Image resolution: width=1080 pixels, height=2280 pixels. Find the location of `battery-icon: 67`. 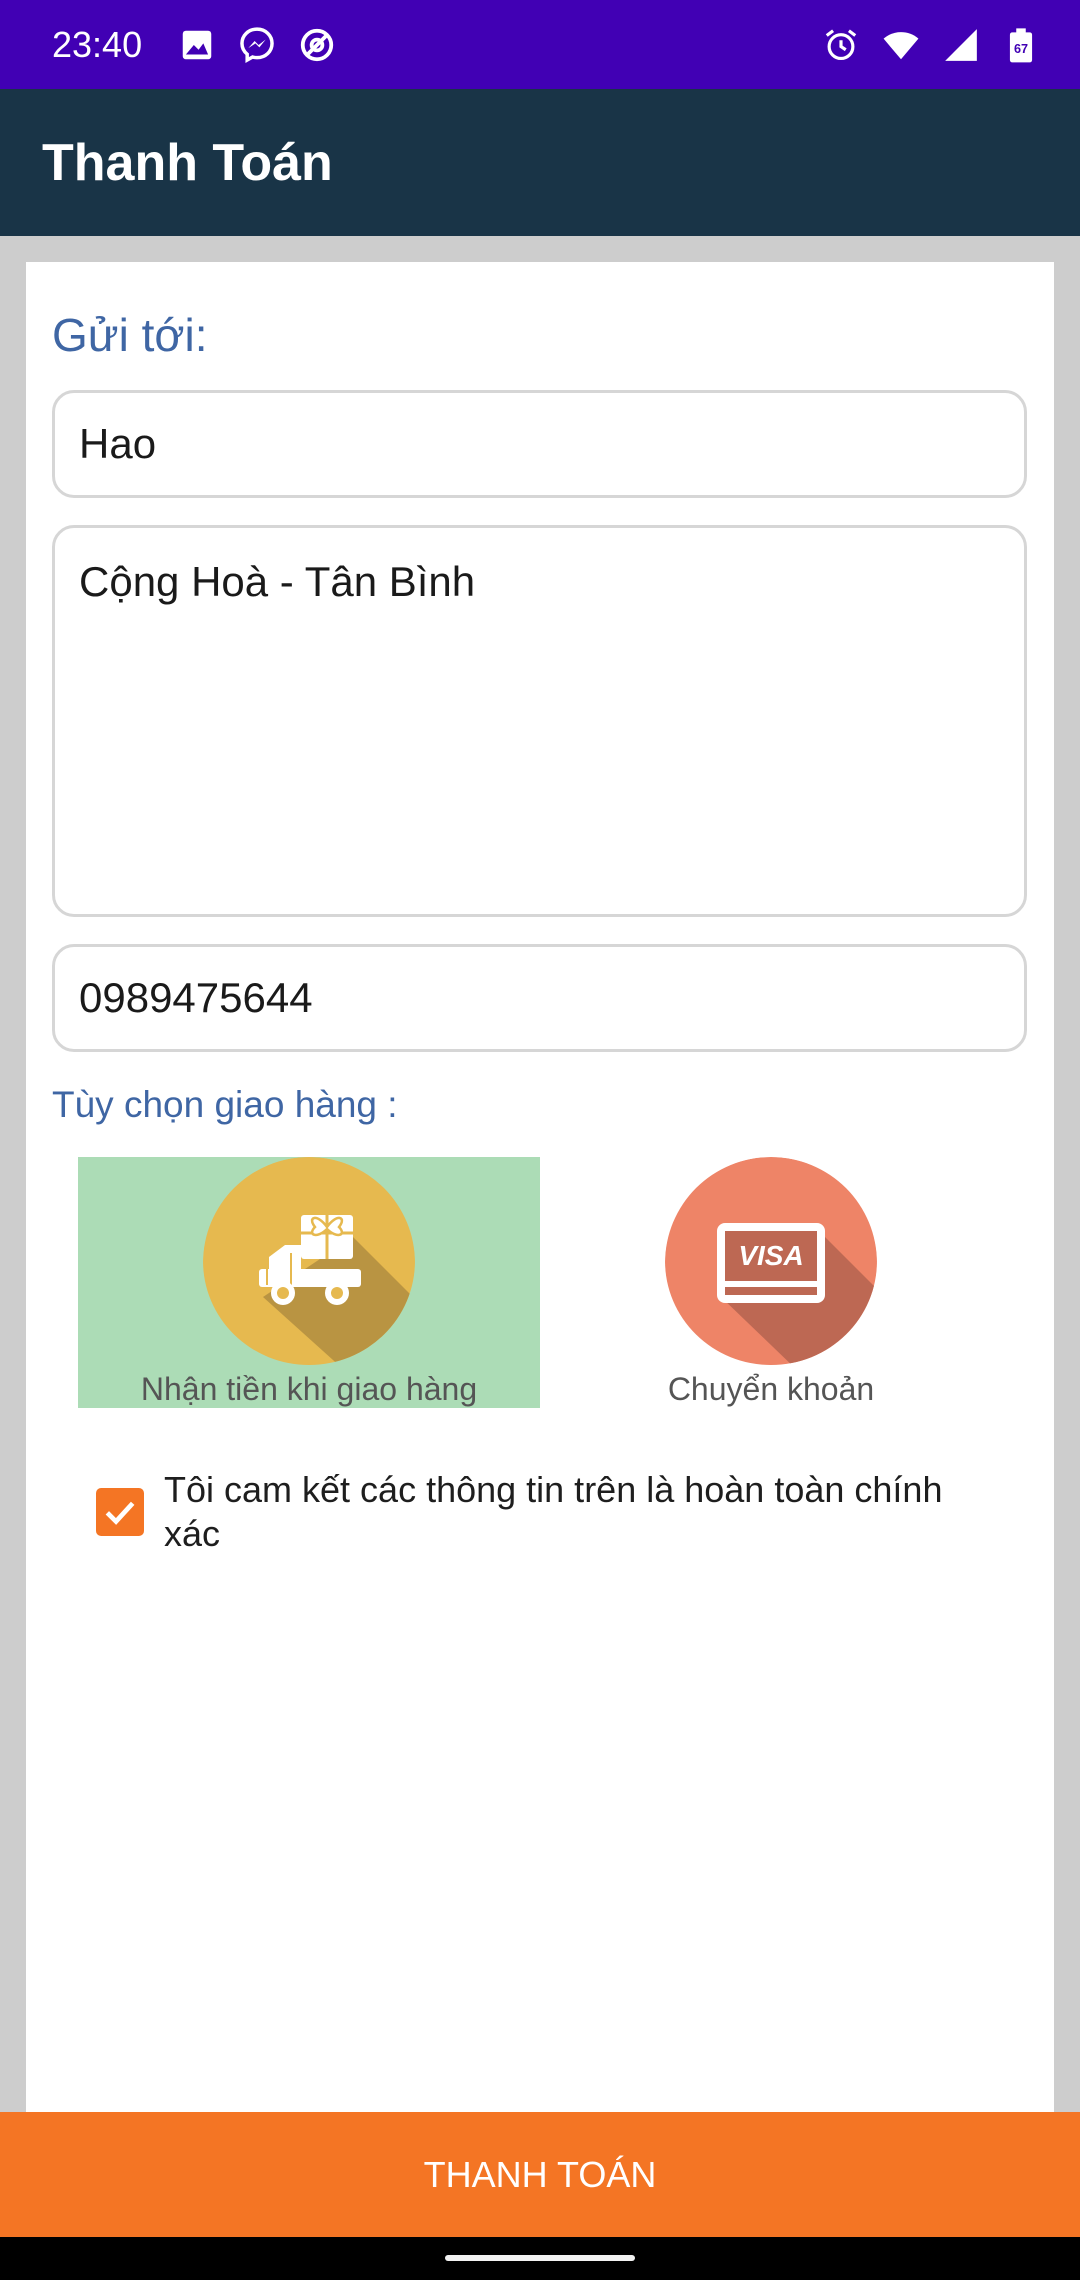

battery-icon: 67 is located at coordinates (1021, 44).